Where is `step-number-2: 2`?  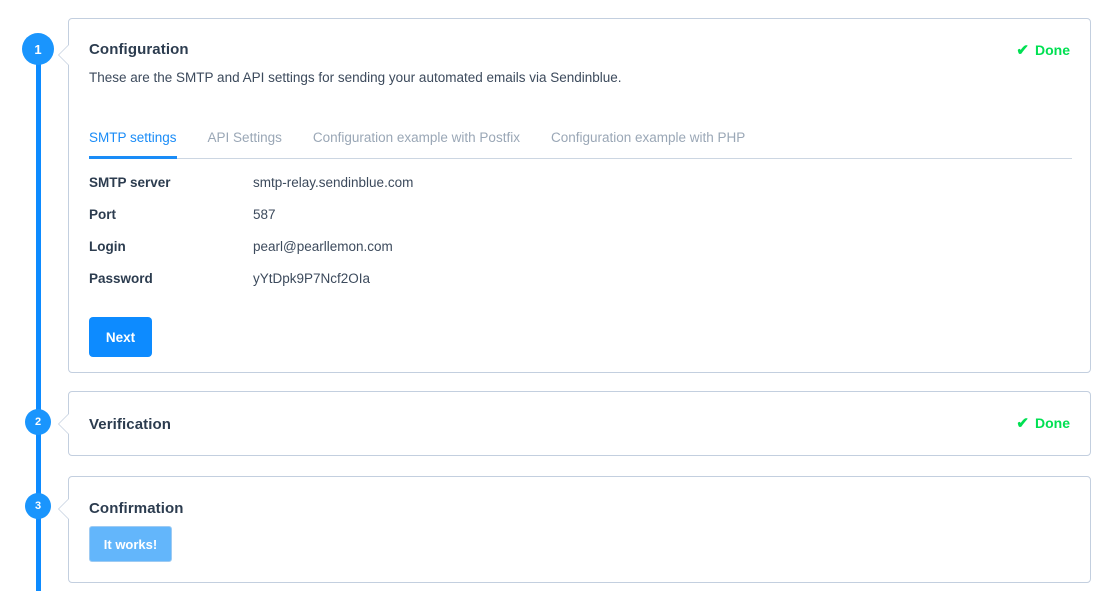 step-number-2: 2 is located at coordinates (38, 421).